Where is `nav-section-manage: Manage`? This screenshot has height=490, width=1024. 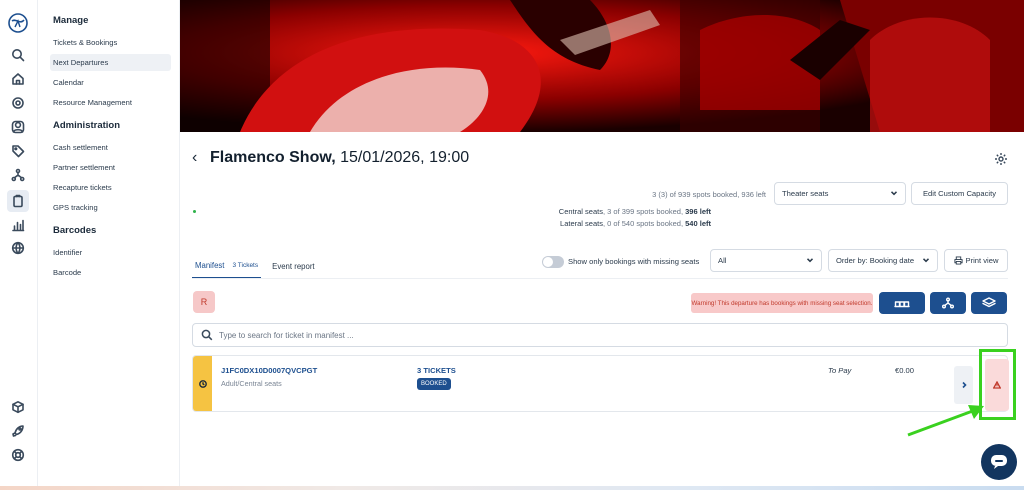 nav-section-manage: Manage is located at coordinates (71, 20).